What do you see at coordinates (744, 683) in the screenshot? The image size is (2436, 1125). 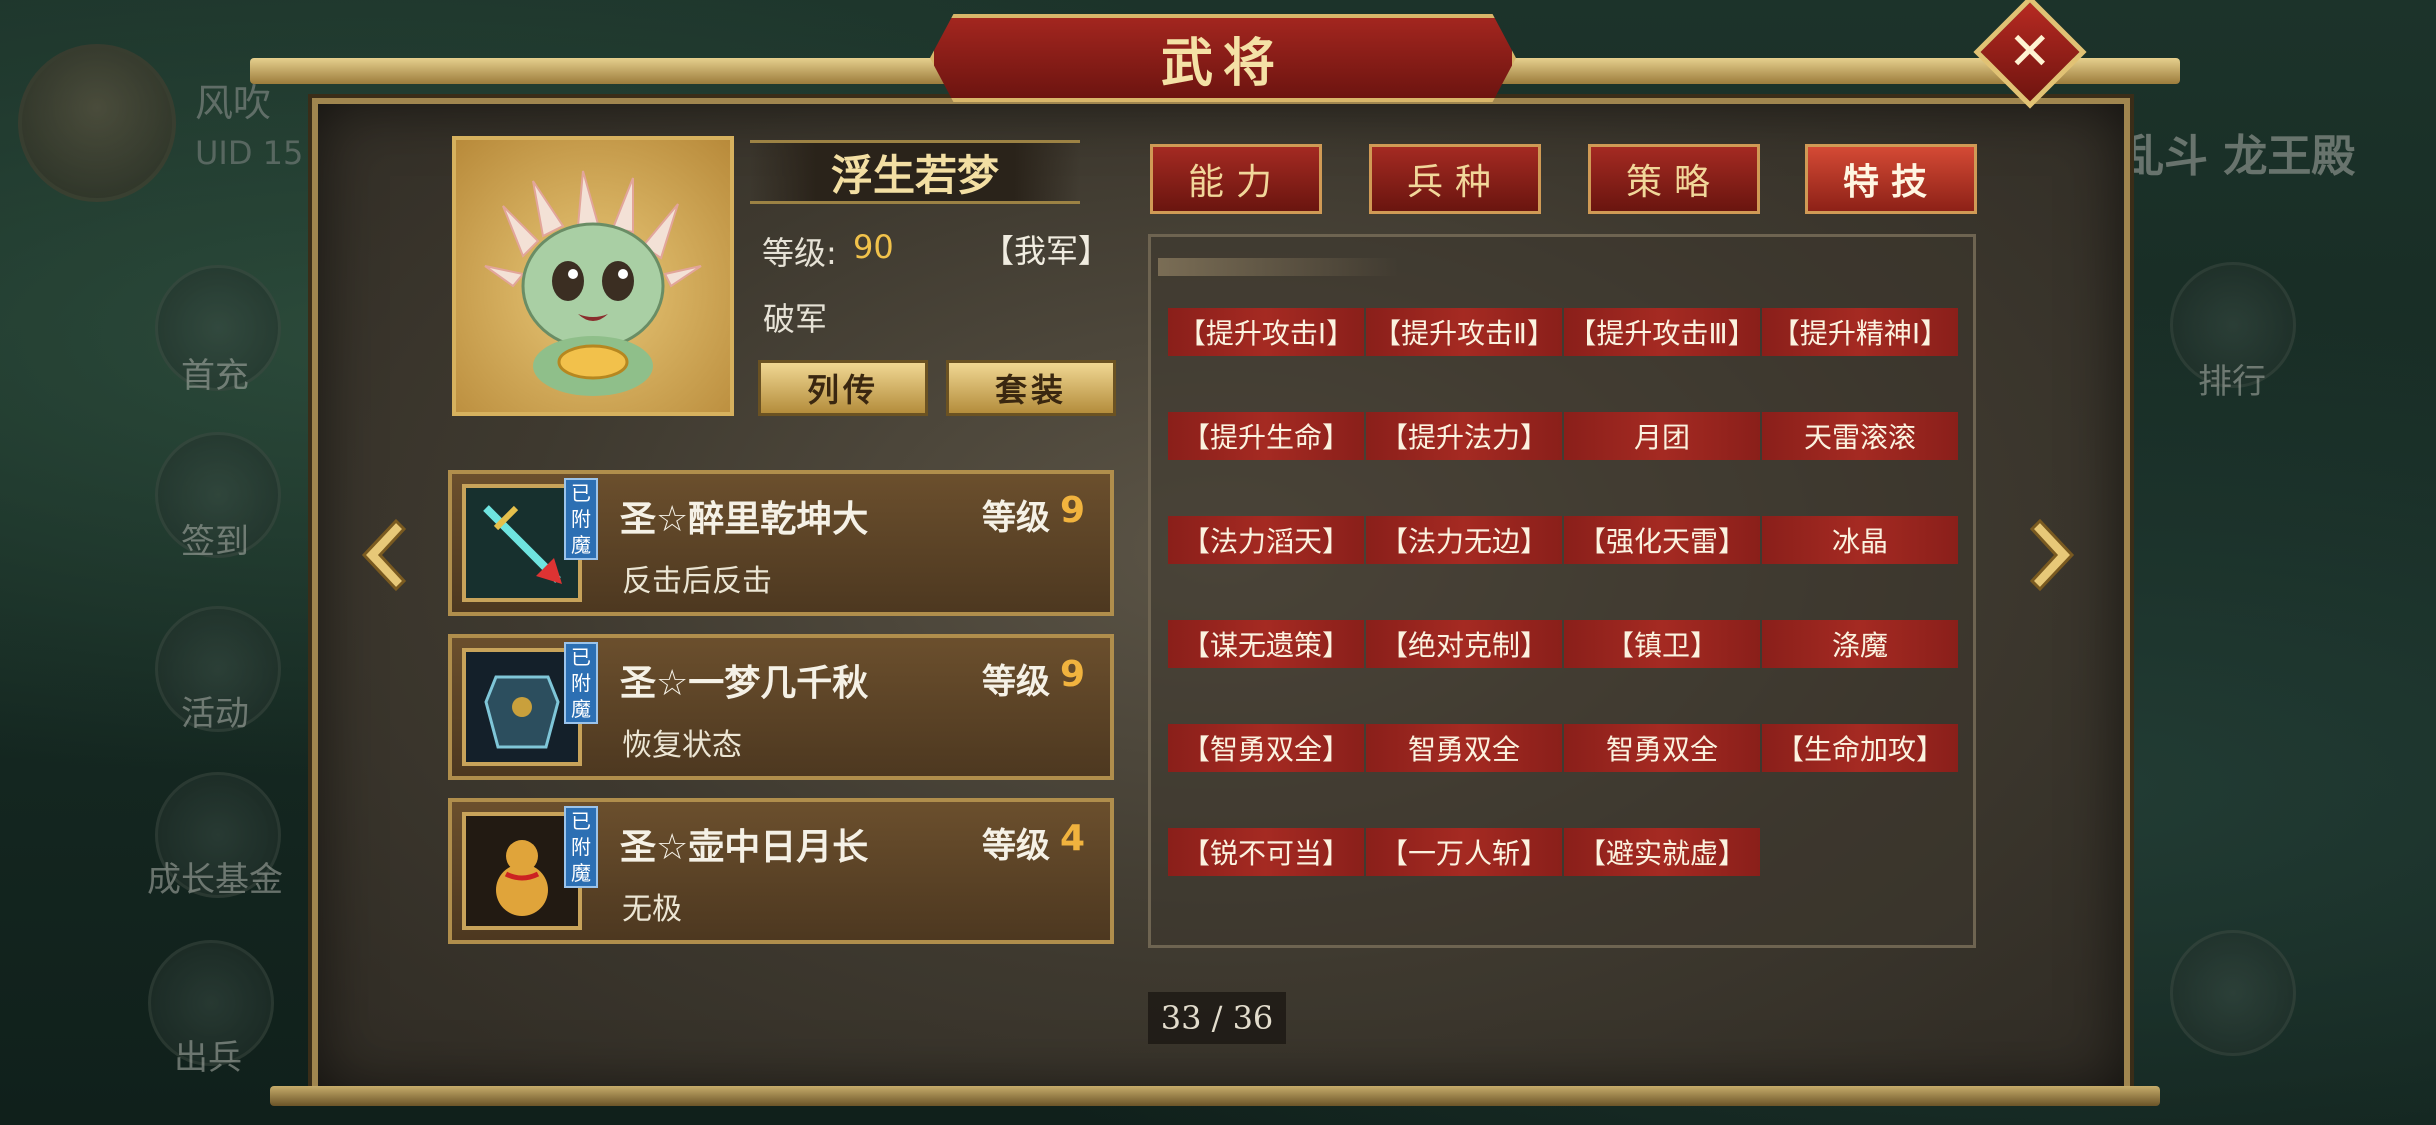 I see `equipment-name: 圣☆一梦几千秋` at bounding box center [744, 683].